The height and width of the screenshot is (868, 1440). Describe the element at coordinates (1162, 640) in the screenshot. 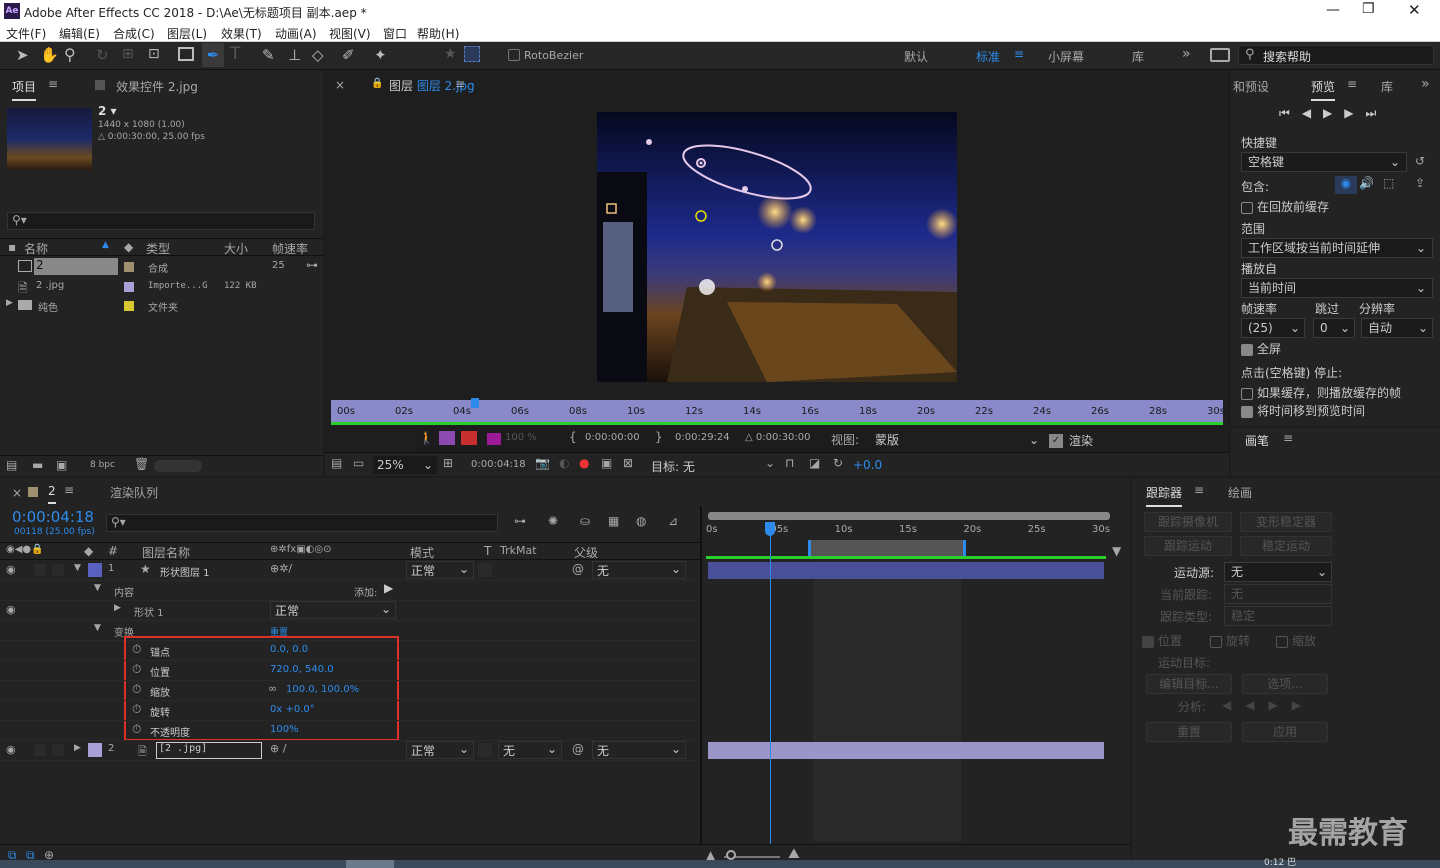

I see `position-option: 位置` at that location.